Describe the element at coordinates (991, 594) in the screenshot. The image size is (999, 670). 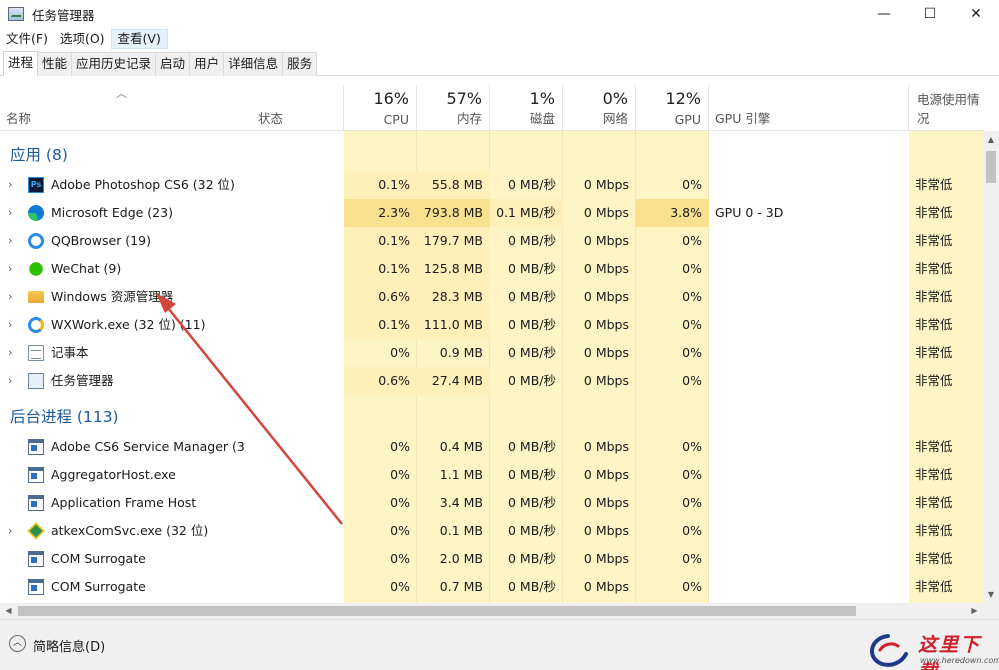
I see `scroll-down-icon: ▼` at that location.